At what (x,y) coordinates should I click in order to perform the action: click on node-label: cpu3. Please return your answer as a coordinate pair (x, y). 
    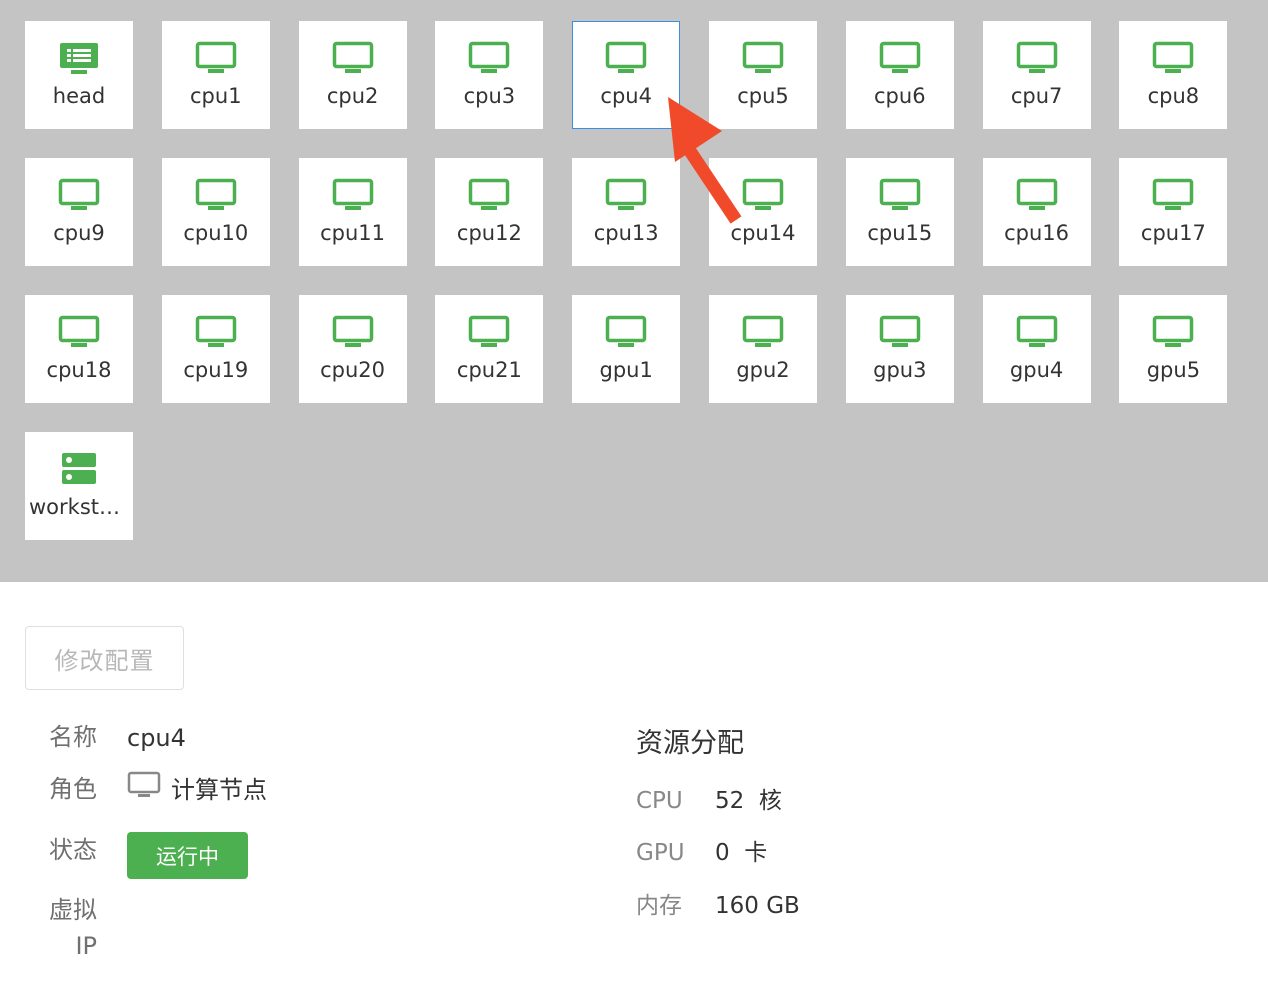
    Looking at the image, I should click on (489, 96).